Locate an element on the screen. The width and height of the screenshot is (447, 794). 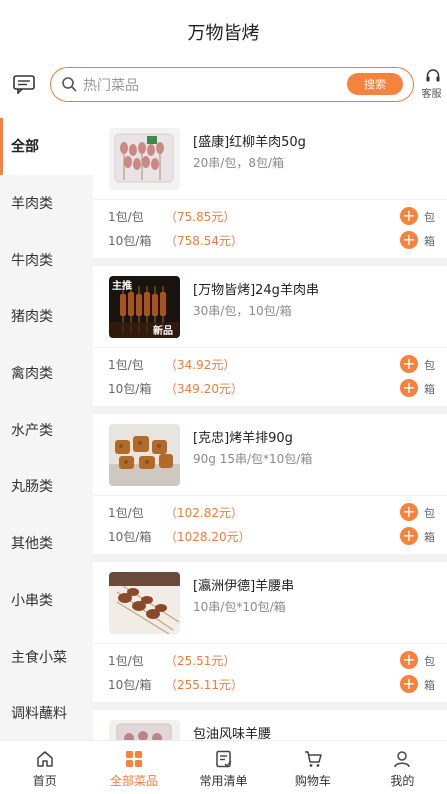
app-header: 万物皆烤 is located at coordinates (223, 30).